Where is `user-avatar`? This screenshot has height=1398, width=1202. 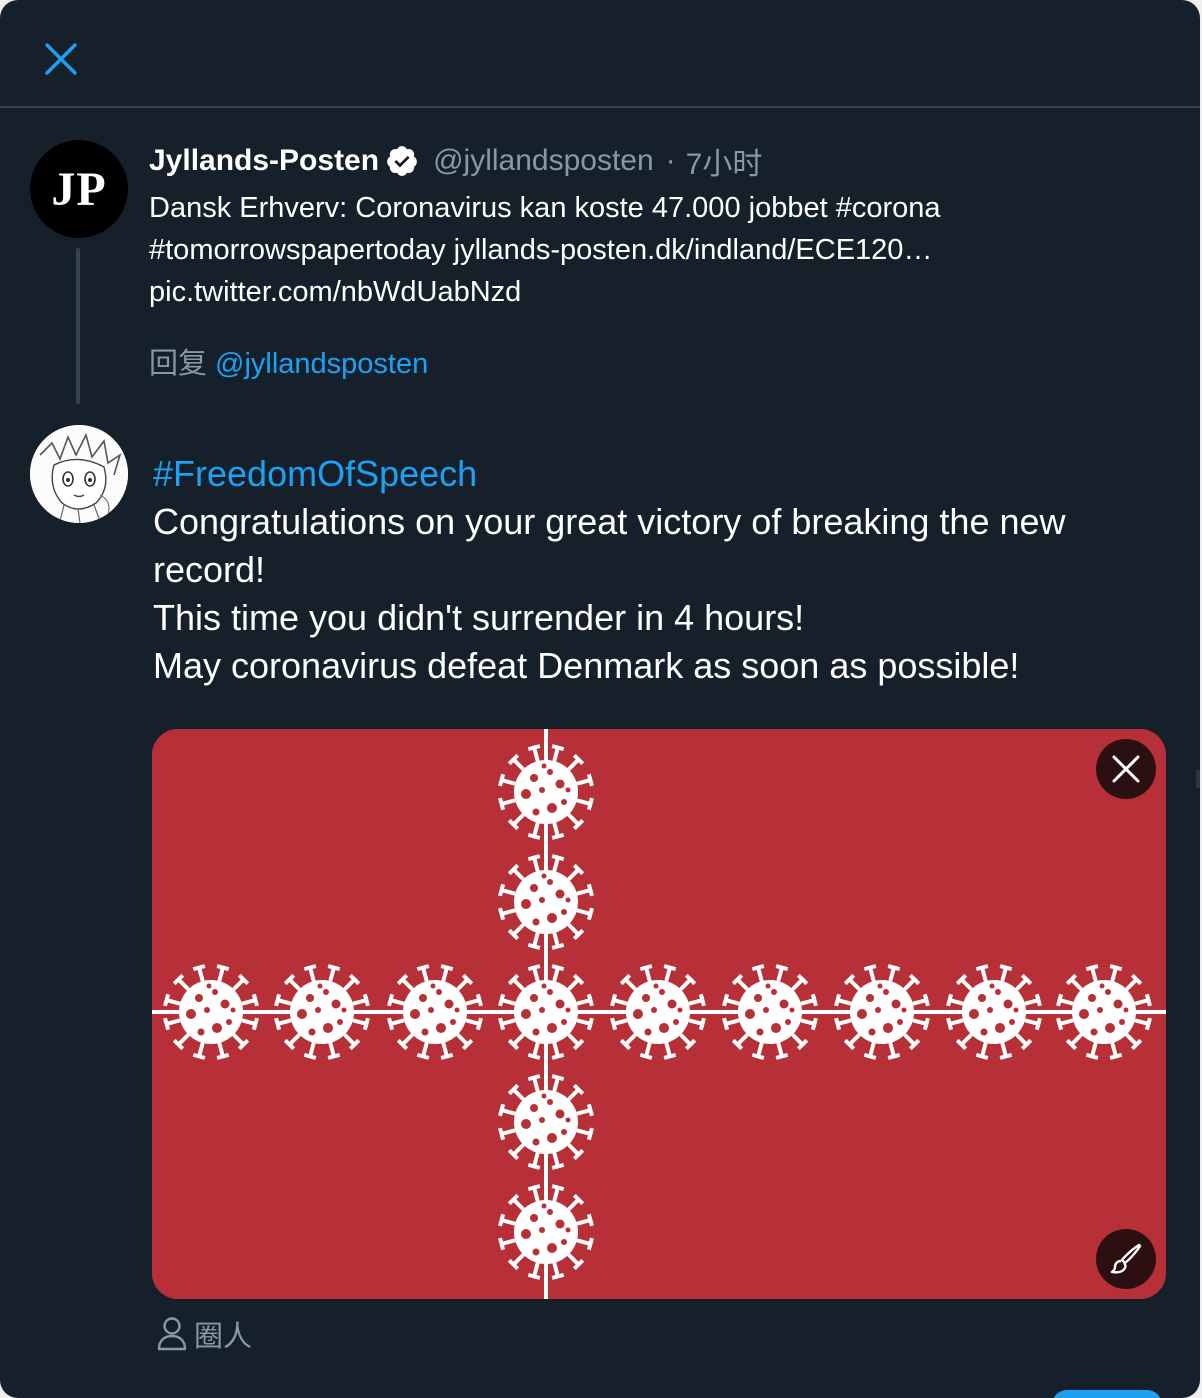 user-avatar is located at coordinates (79, 474).